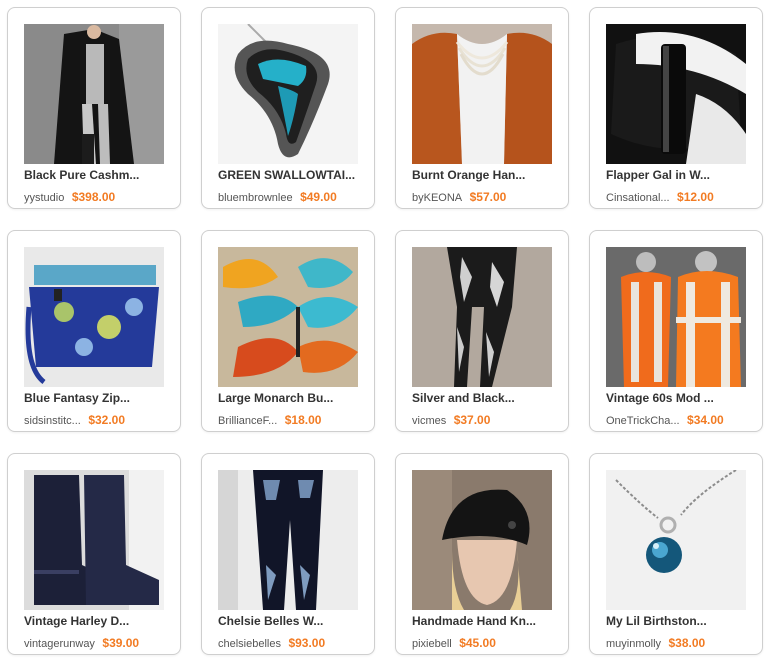  Describe the element at coordinates (99, 643) in the screenshot. I see `product-meta: vintagerunway $39.00` at that location.